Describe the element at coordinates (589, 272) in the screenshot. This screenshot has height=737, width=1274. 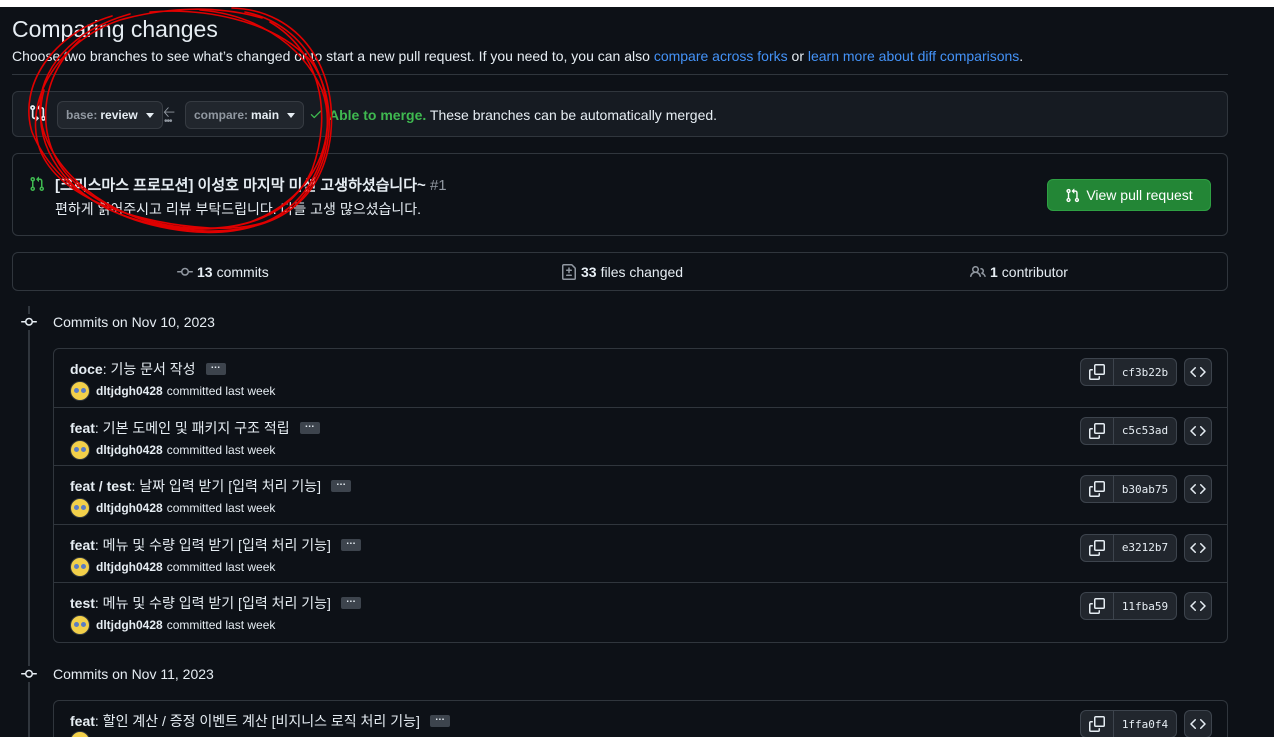
I see `files-count: 33` at that location.